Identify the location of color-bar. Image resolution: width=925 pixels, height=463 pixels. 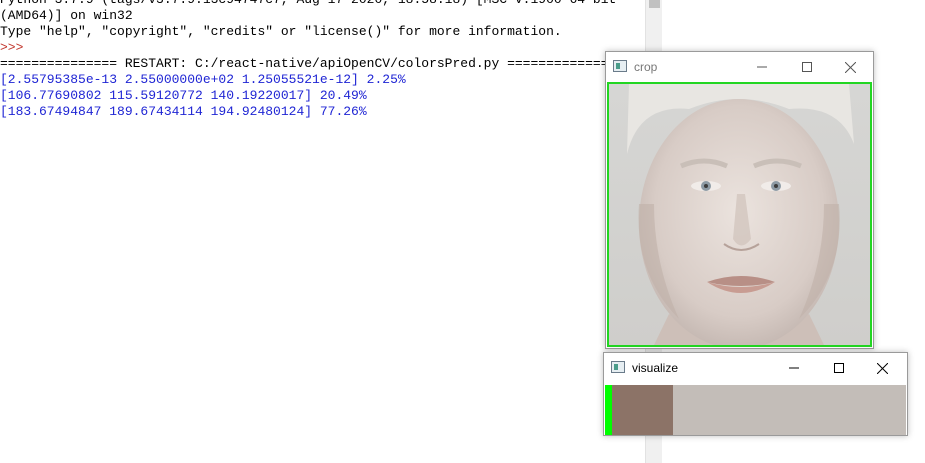
(755, 410).